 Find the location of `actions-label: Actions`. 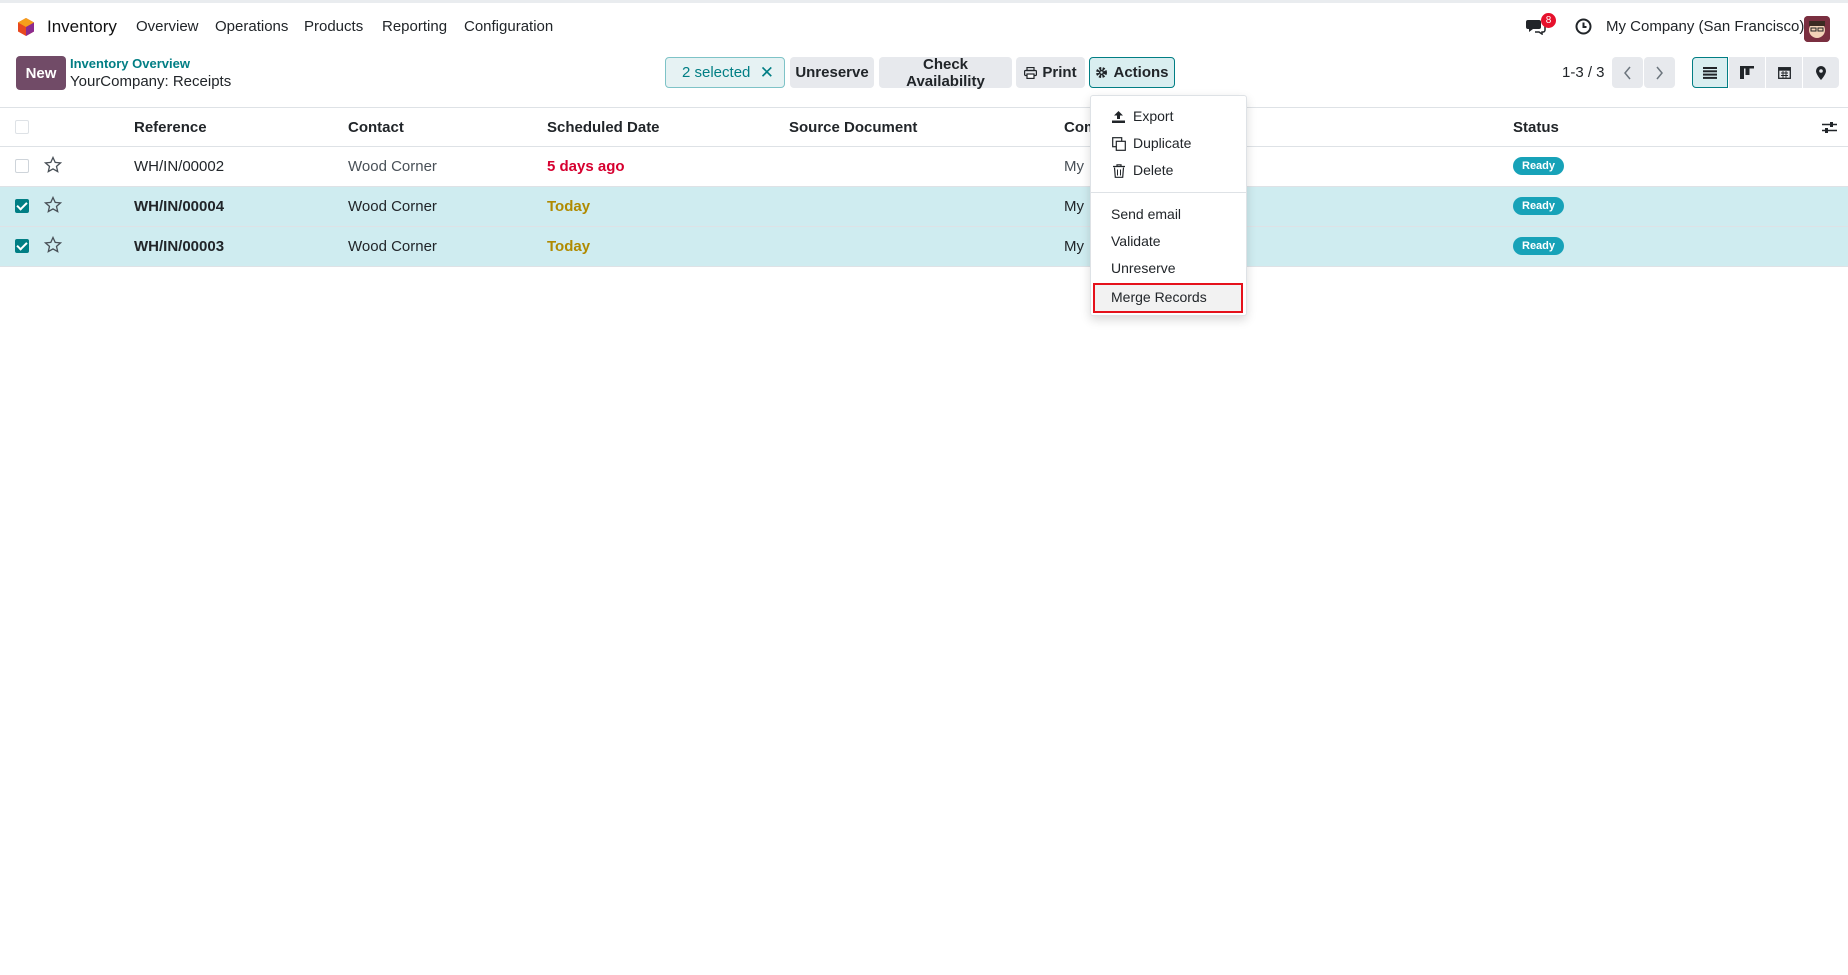

actions-label: Actions is located at coordinates (1141, 72).